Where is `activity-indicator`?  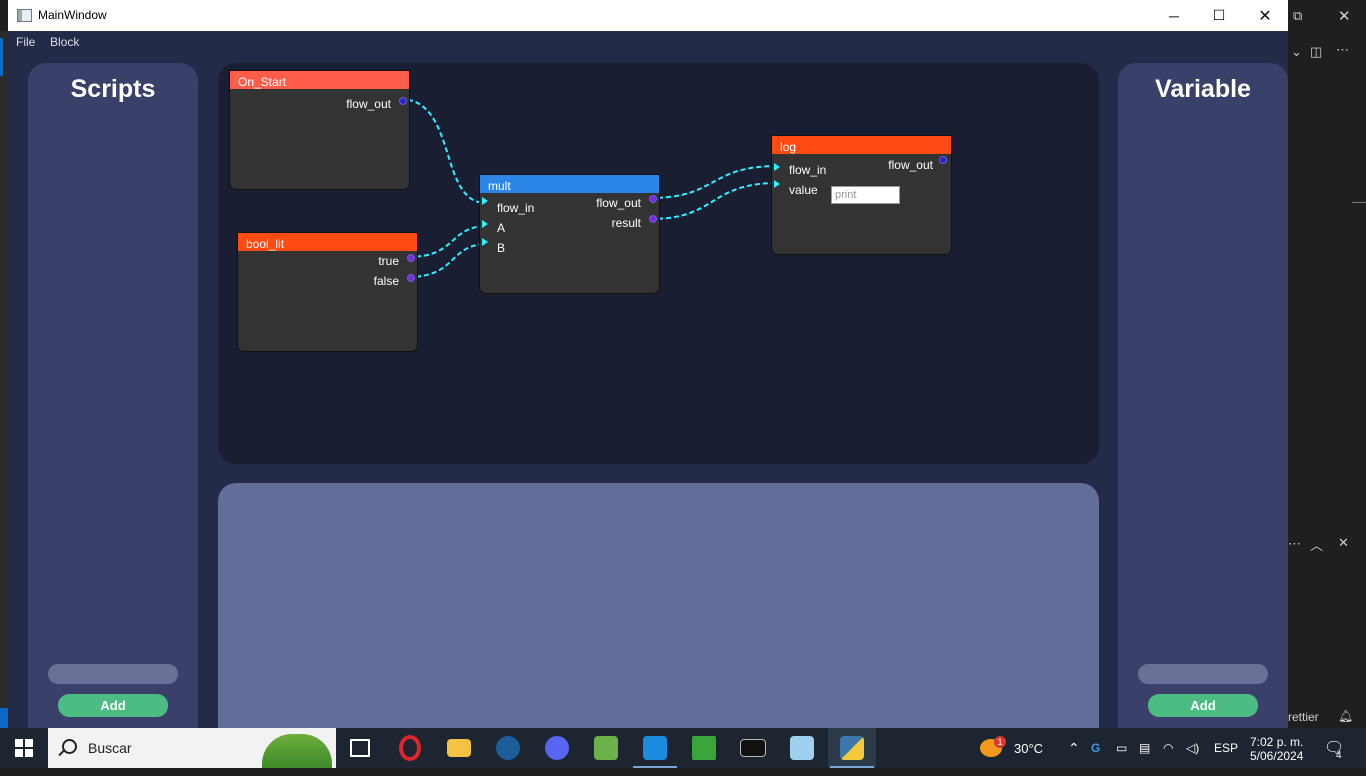 activity-indicator is located at coordinates (1, 57).